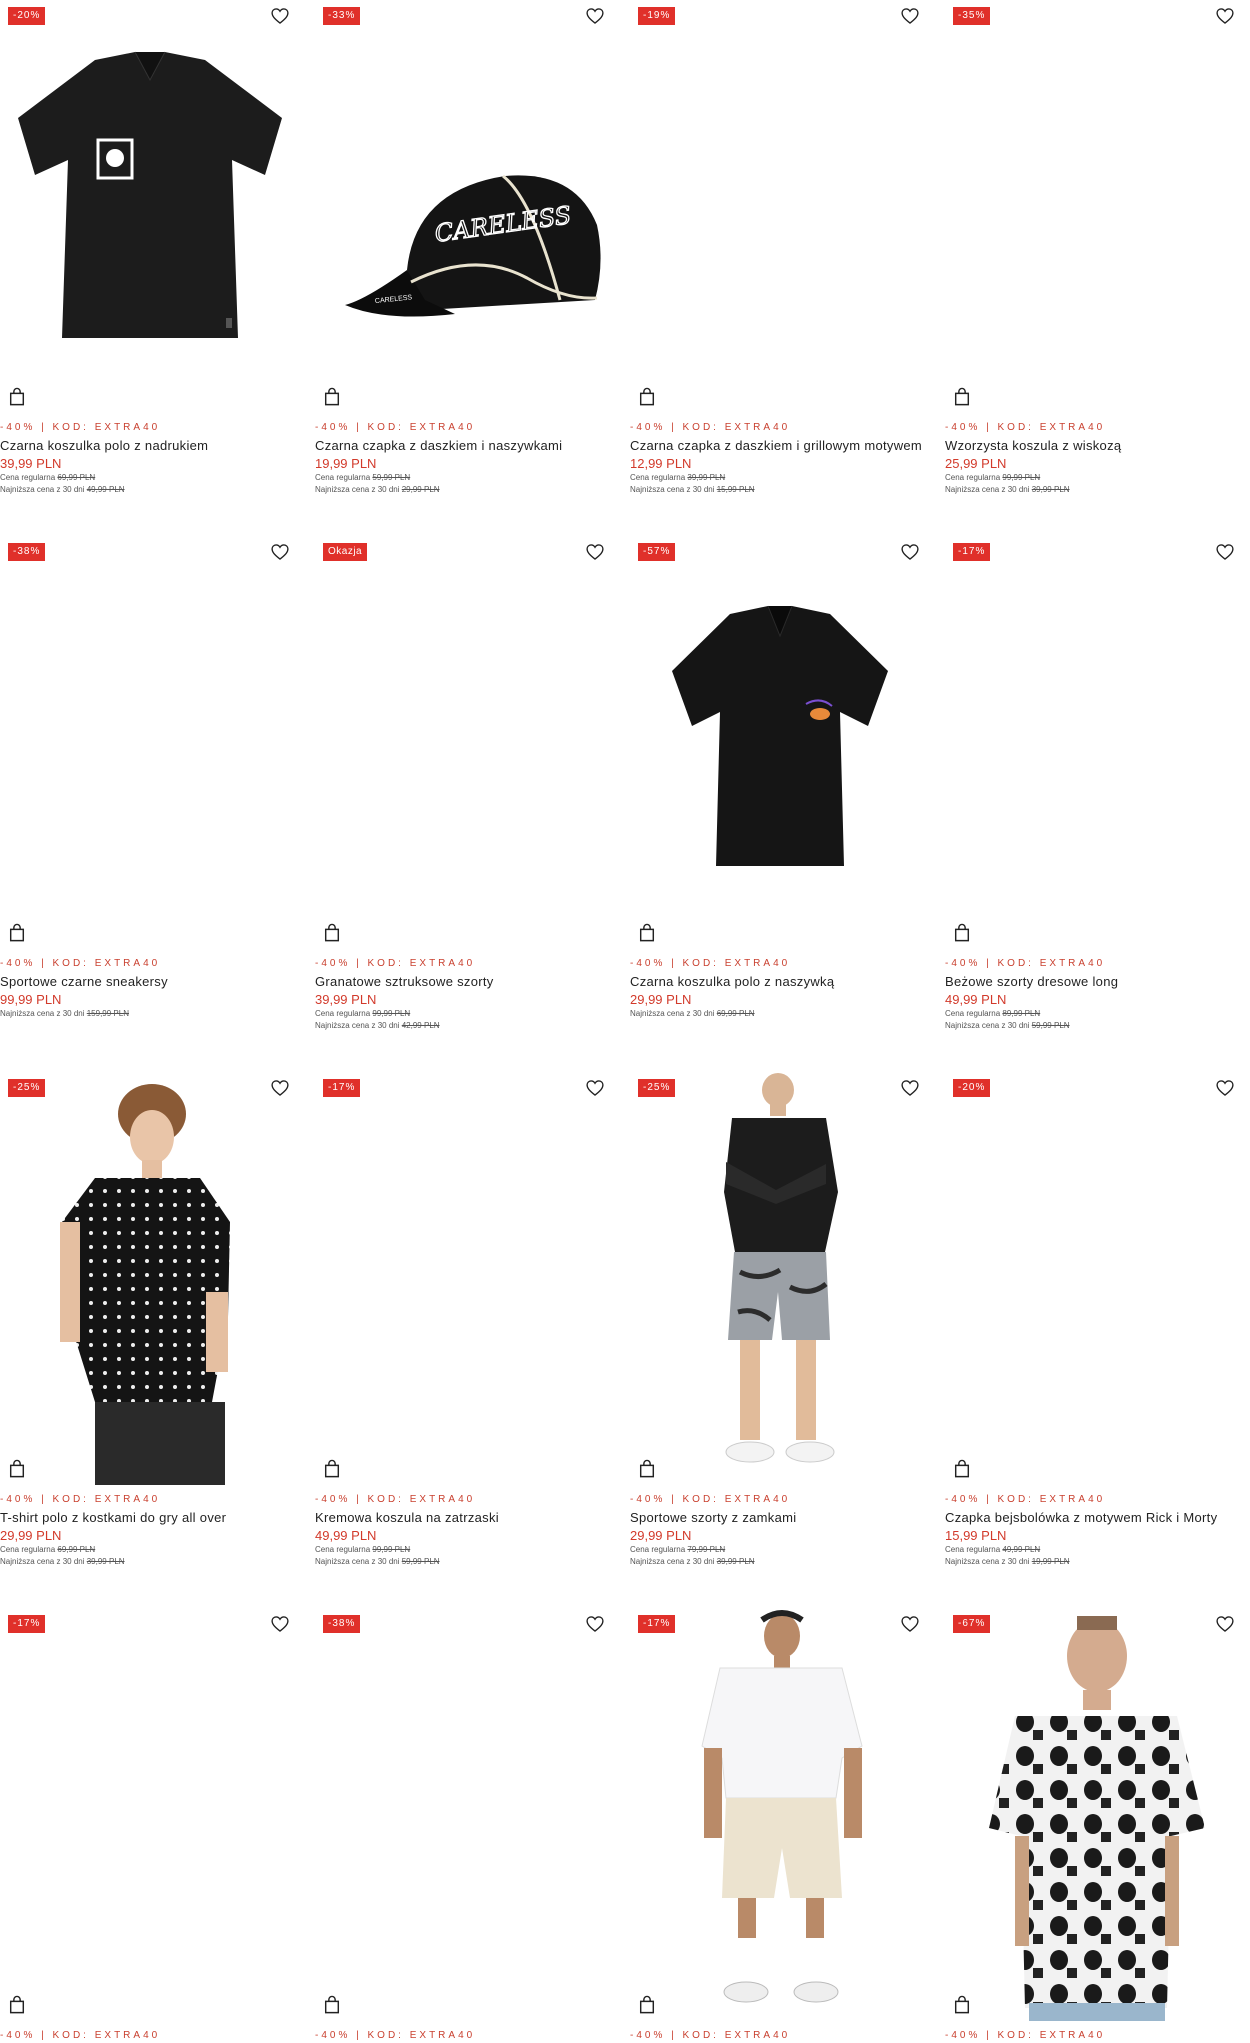 This screenshot has width=1250, height=2043. What do you see at coordinates (346, 1535) in the screenshot?
I see `product-price: 49,99 PLN` at bounding box center [346, 1535].